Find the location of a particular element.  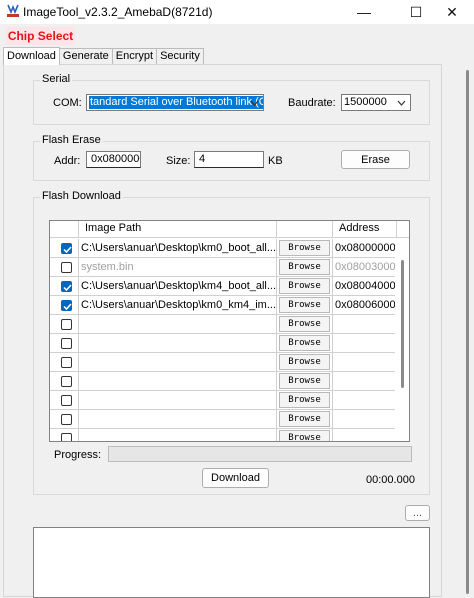

tab-security-label: Security is located at coordinates (180, 56).